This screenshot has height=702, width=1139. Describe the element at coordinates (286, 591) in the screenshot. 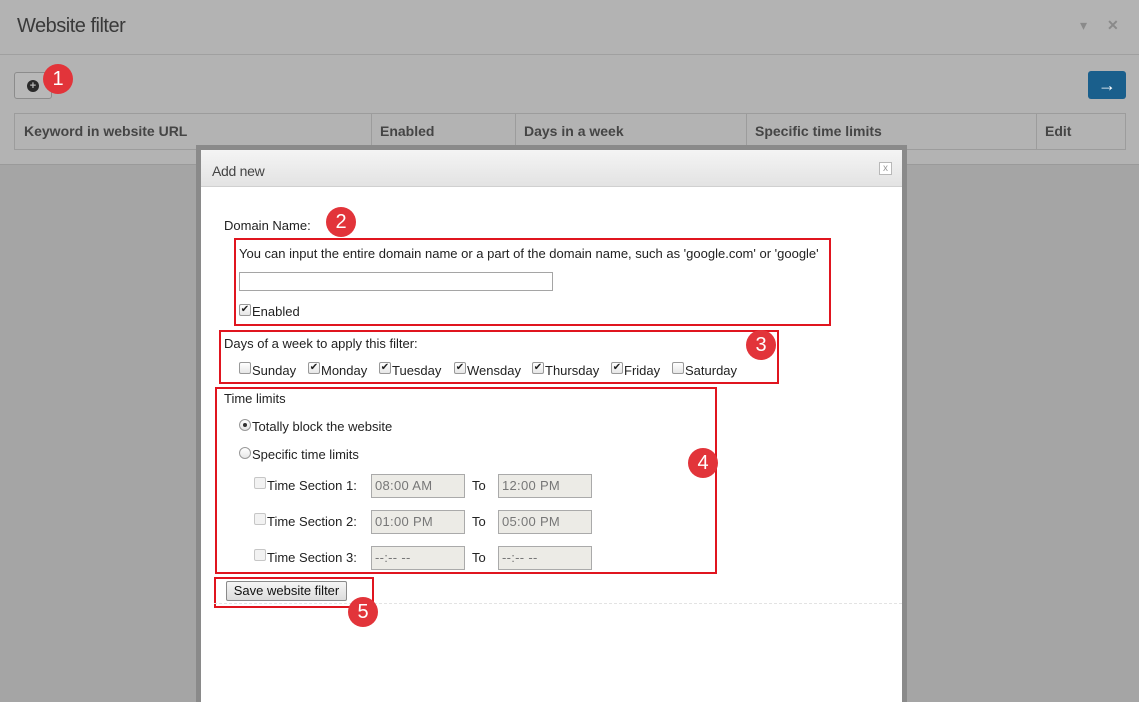

I see `save-website-filter-button: Save website filter` at that location.